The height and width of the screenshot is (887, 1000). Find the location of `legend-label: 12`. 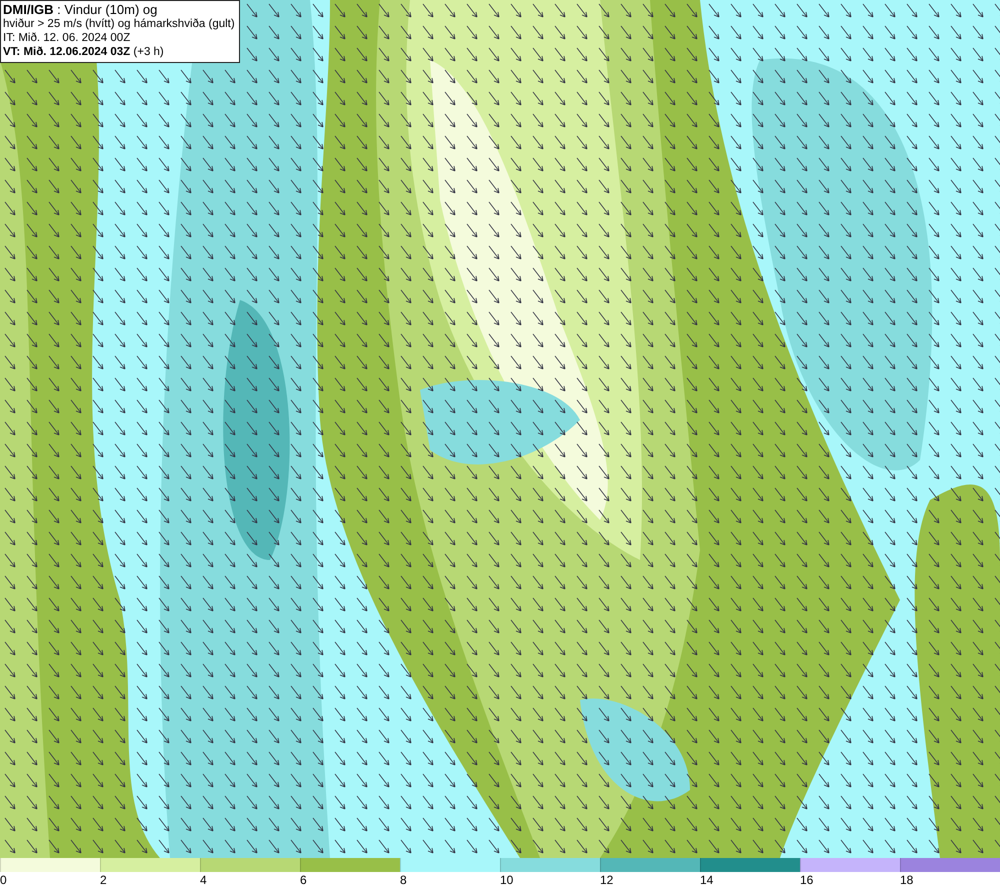

legend-label: 12 is located at coordinates (607, 880).